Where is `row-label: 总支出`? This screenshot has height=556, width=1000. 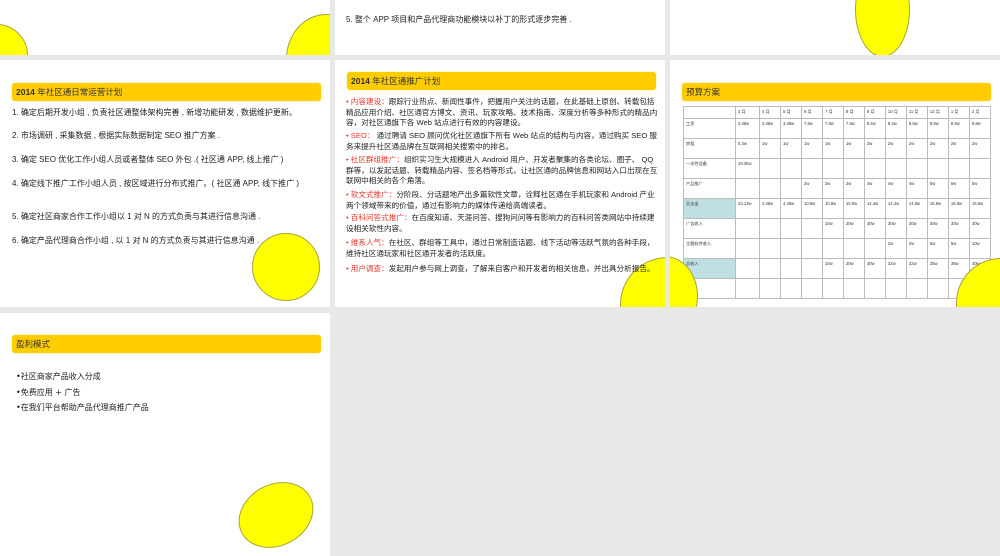 row-label: 总支出 is located at coordinates (709, 208).